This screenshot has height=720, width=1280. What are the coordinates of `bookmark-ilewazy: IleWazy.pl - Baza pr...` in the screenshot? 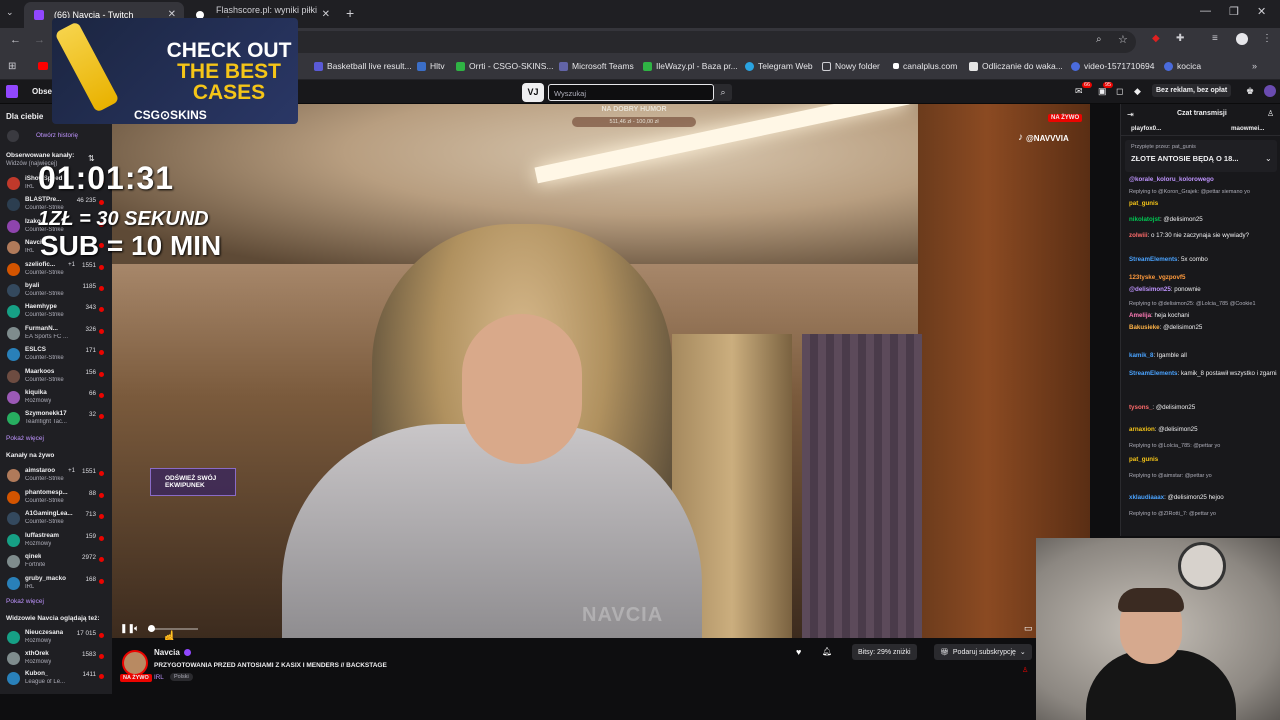 It's located at (690, 66).